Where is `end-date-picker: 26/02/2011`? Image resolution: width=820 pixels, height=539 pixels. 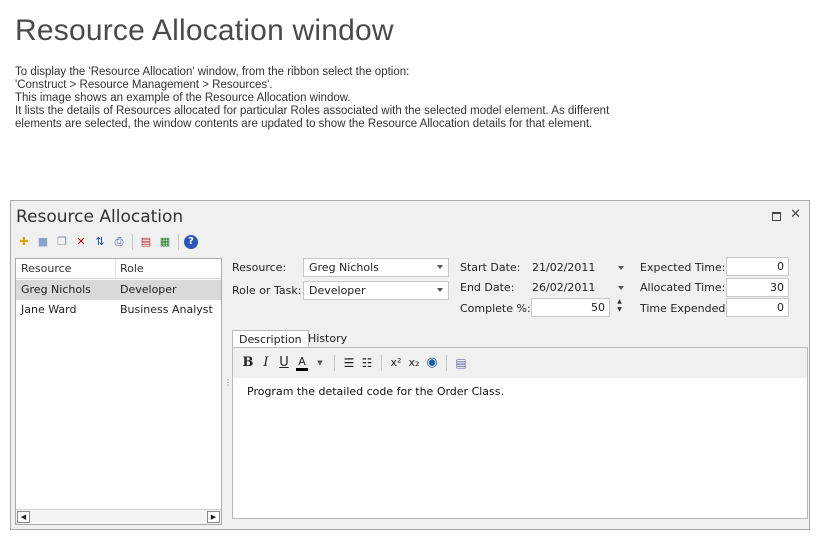
end-date-picker: 26/02/2011 is located at coordinates (579, 287).